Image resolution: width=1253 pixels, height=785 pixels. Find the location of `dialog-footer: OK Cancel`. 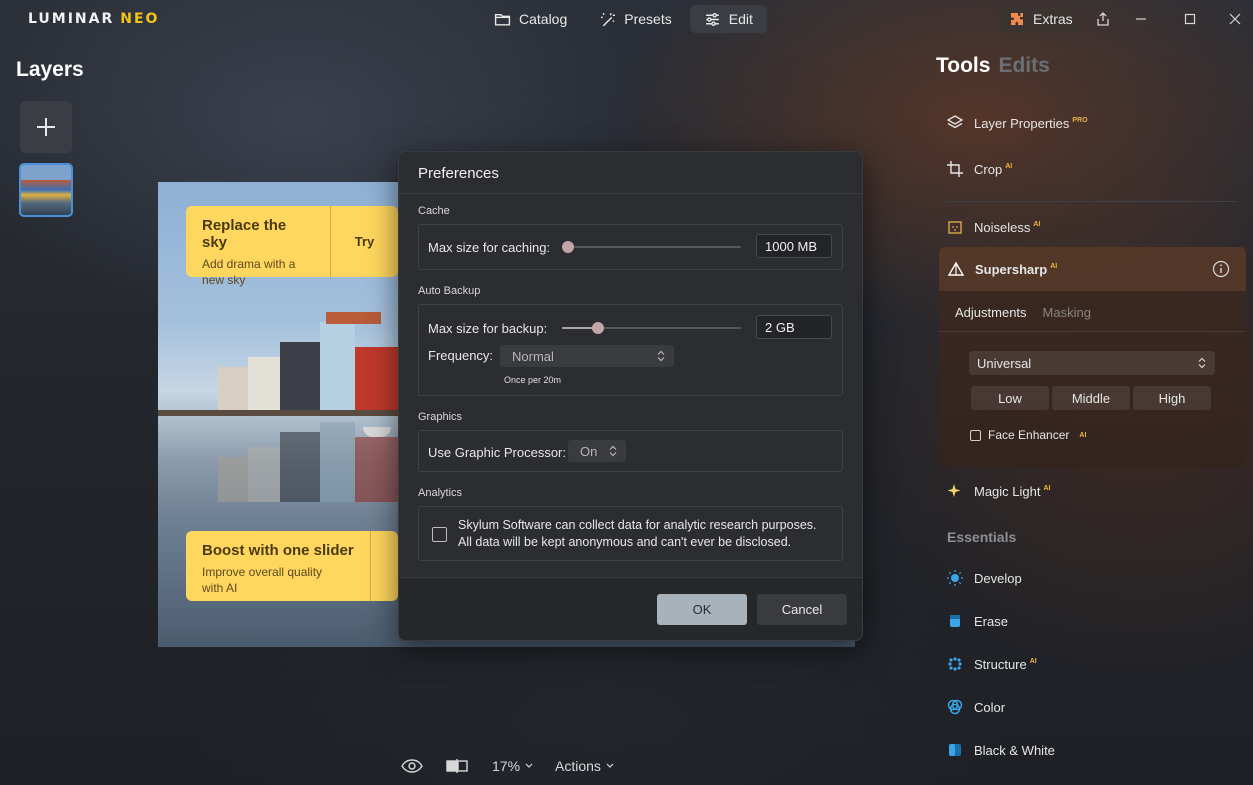

dialog-footer: OK Cancel is located at coordinates (630, 608).